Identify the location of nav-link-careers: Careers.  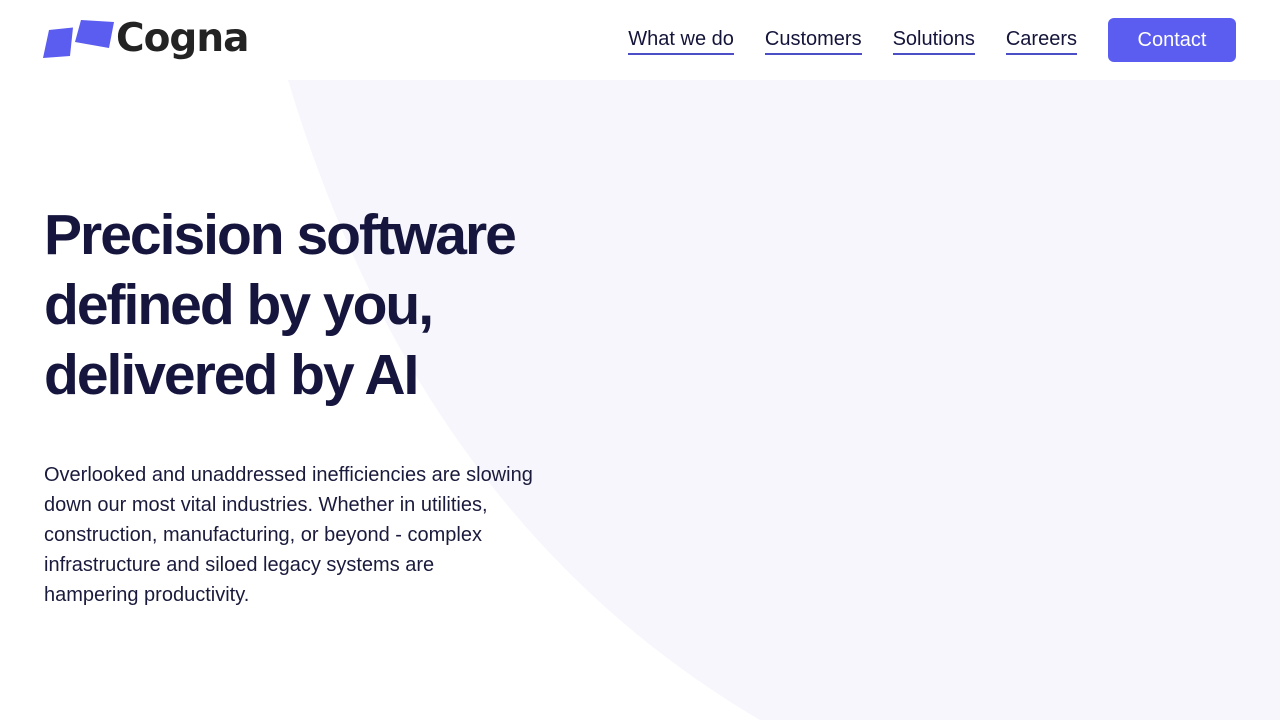
(1041, 40).